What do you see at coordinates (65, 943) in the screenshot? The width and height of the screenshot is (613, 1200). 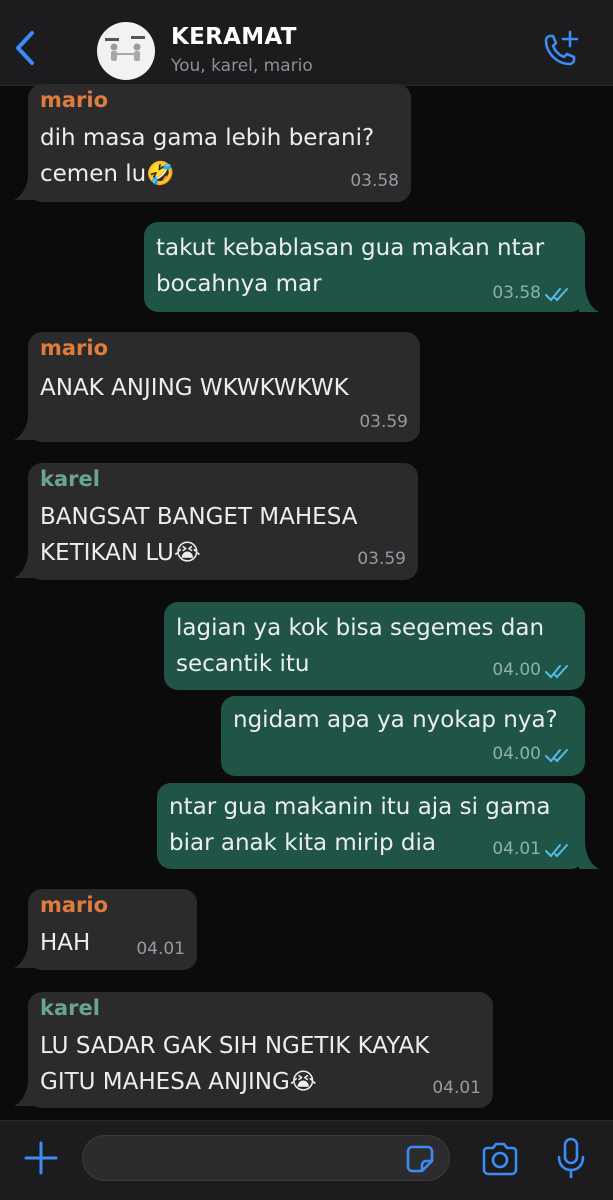 I see `message-text: HAH` at bounding box center [65, 943].